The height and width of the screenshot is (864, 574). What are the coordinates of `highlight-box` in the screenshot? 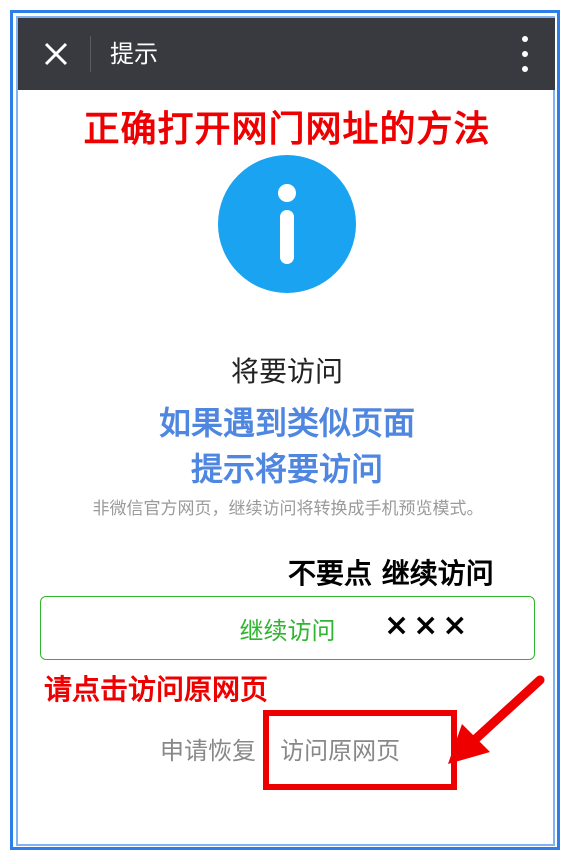 It's located at (360, 750).